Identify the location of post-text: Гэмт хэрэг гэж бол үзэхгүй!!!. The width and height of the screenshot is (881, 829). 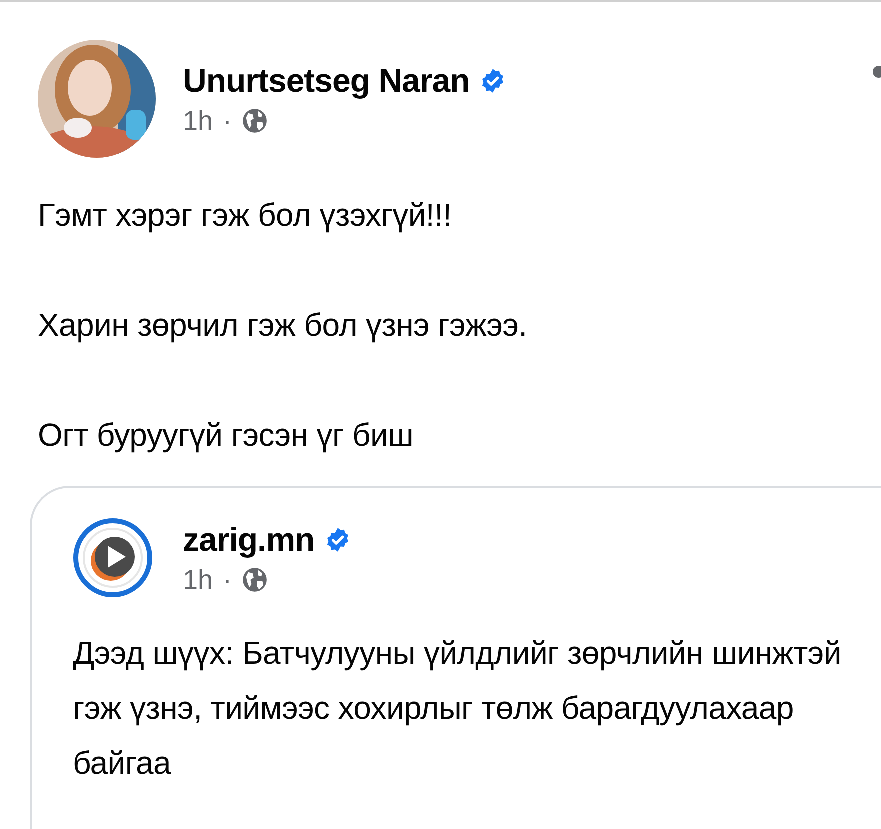
(245, 215).